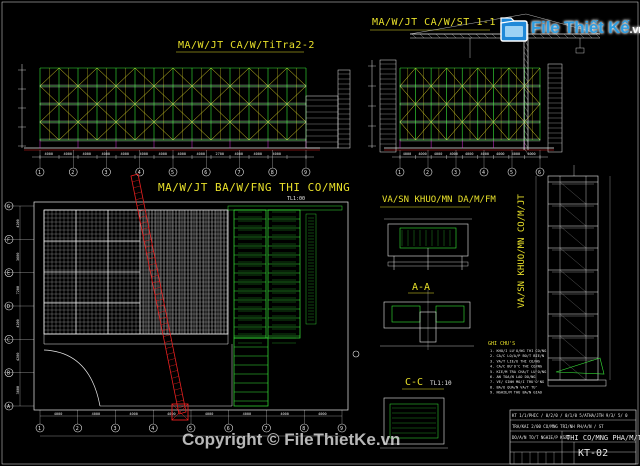 The image size is (640, 466). I want to click on title-elevation-left: MA/W/JT CA/W/TiTra2-2, so click(246, 45).